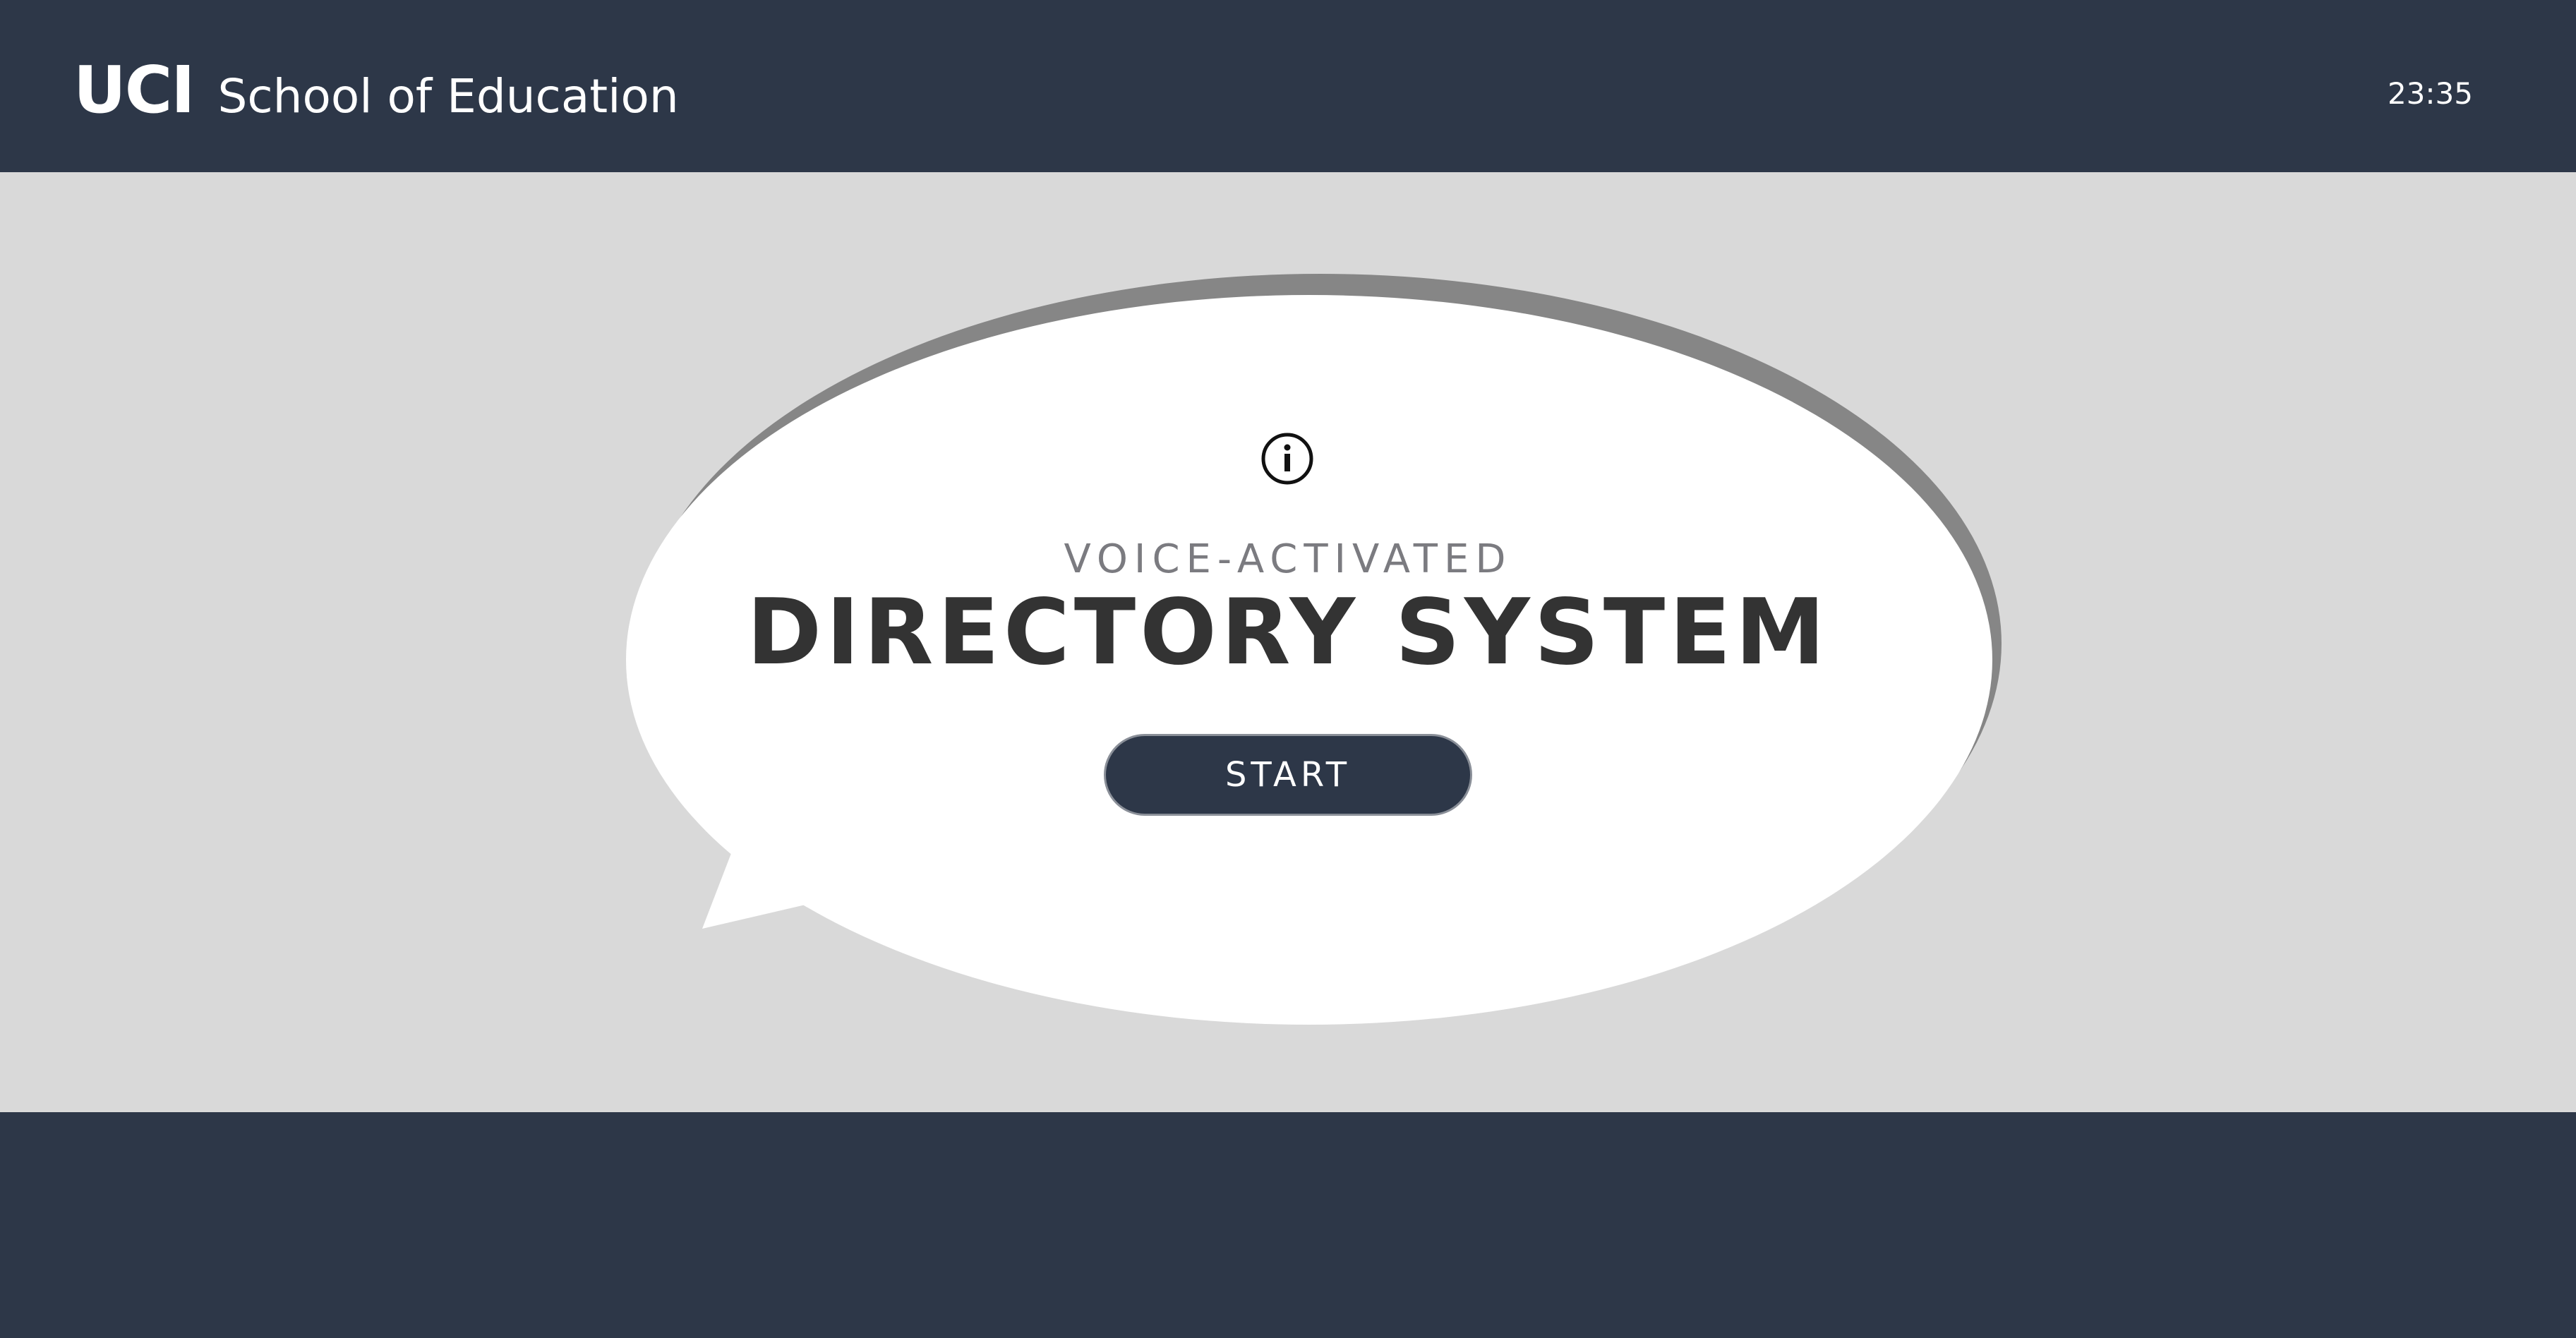  I want to click on logo-mark: UCI, so click(134, 90).